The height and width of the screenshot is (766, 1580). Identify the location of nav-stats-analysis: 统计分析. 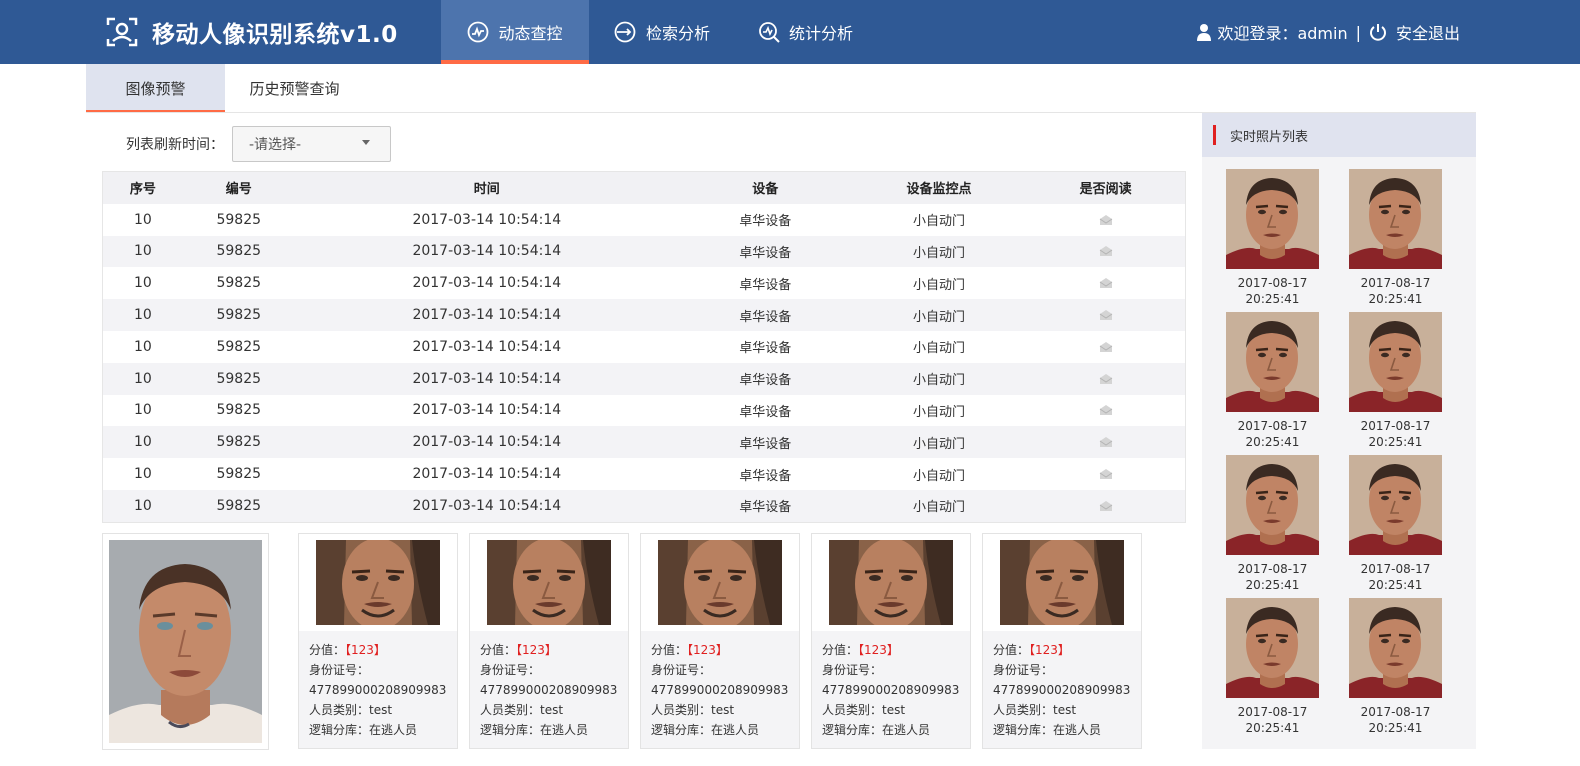
(805, 32).